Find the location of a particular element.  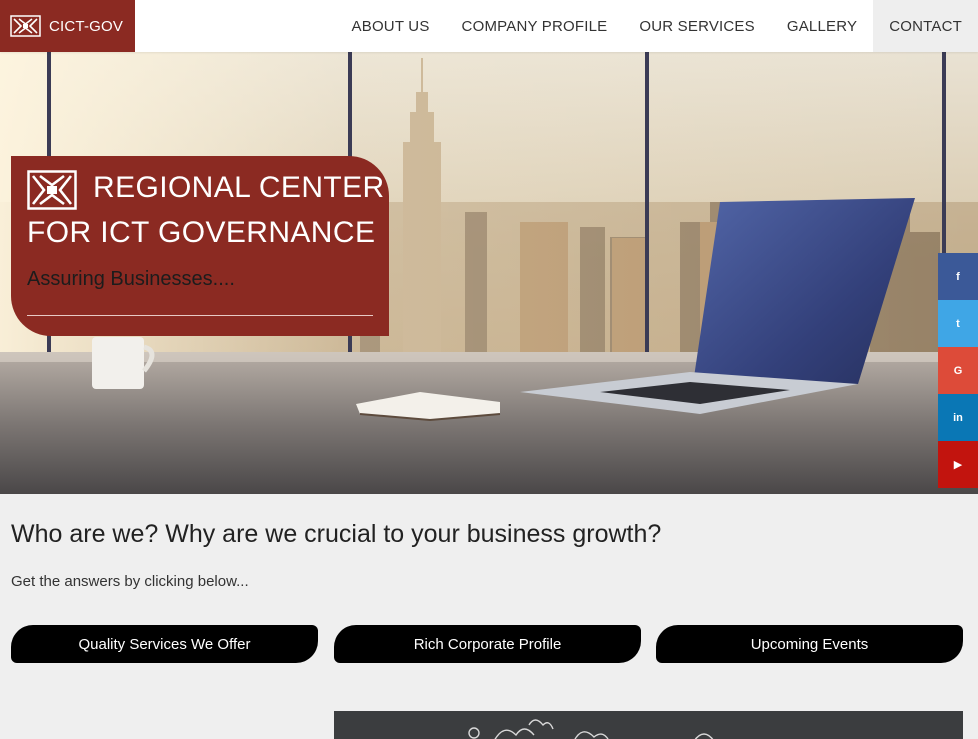

upcoming-events-button: Upcoming Events is located at coordinates (809, 644).